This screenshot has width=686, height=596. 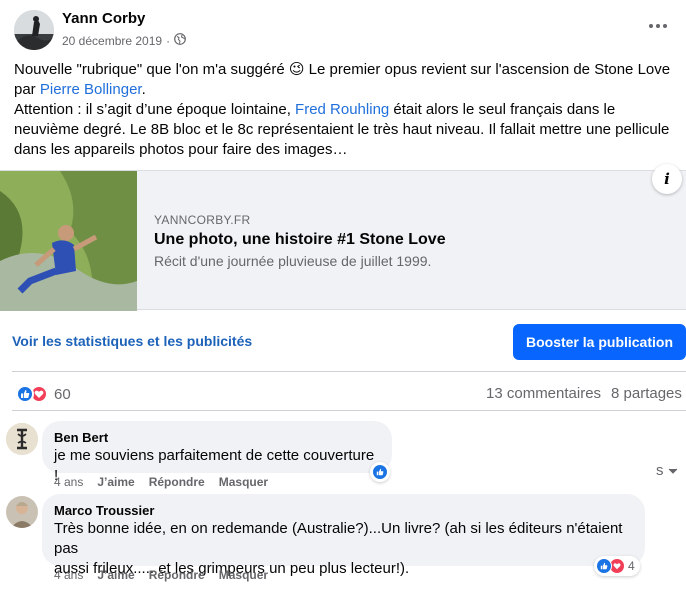 What do you see at coordinates (103, 18) in the screenshot?
I see `author-name: Yann Corby` at bounding box center [103, 18].